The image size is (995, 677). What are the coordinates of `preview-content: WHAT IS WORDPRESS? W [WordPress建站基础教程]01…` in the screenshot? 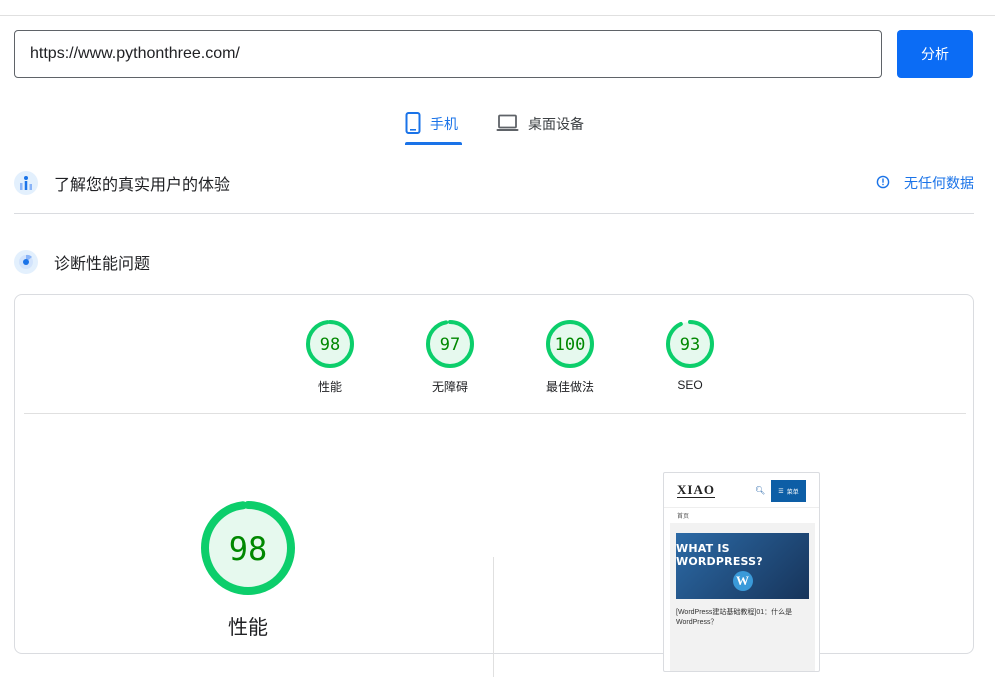 It's located at (742, 597).